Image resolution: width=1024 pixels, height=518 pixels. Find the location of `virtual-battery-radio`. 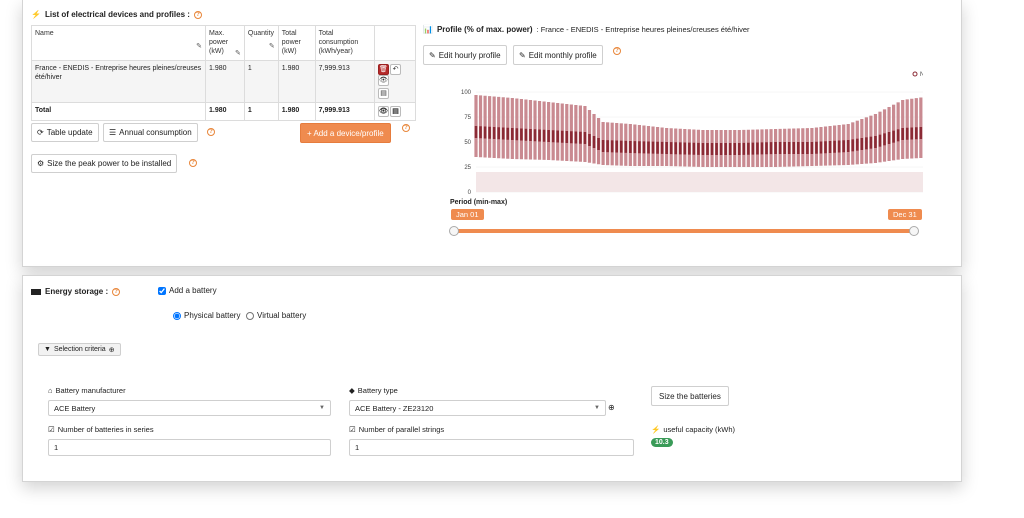

virtual-battery-radio is located at coordinates (250, 315).